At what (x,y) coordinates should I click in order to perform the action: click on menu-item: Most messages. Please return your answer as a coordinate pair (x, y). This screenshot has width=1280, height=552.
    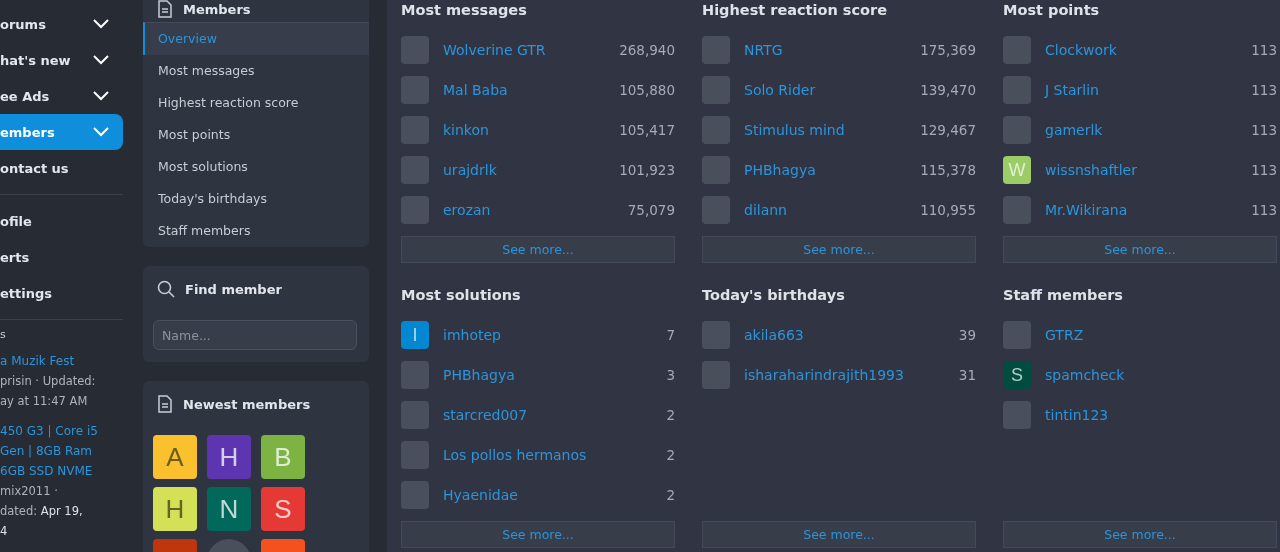
    Looking at the image, I should click on (256, 71).